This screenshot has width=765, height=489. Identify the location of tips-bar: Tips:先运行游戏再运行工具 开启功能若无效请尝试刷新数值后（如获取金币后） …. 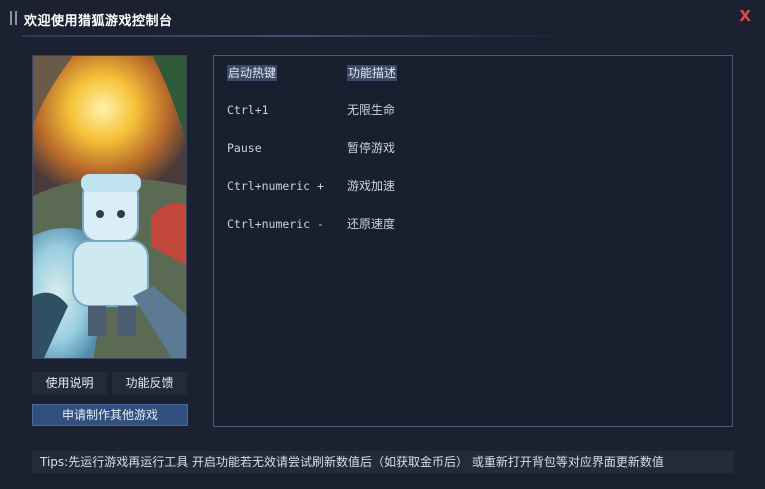
(383, 462).